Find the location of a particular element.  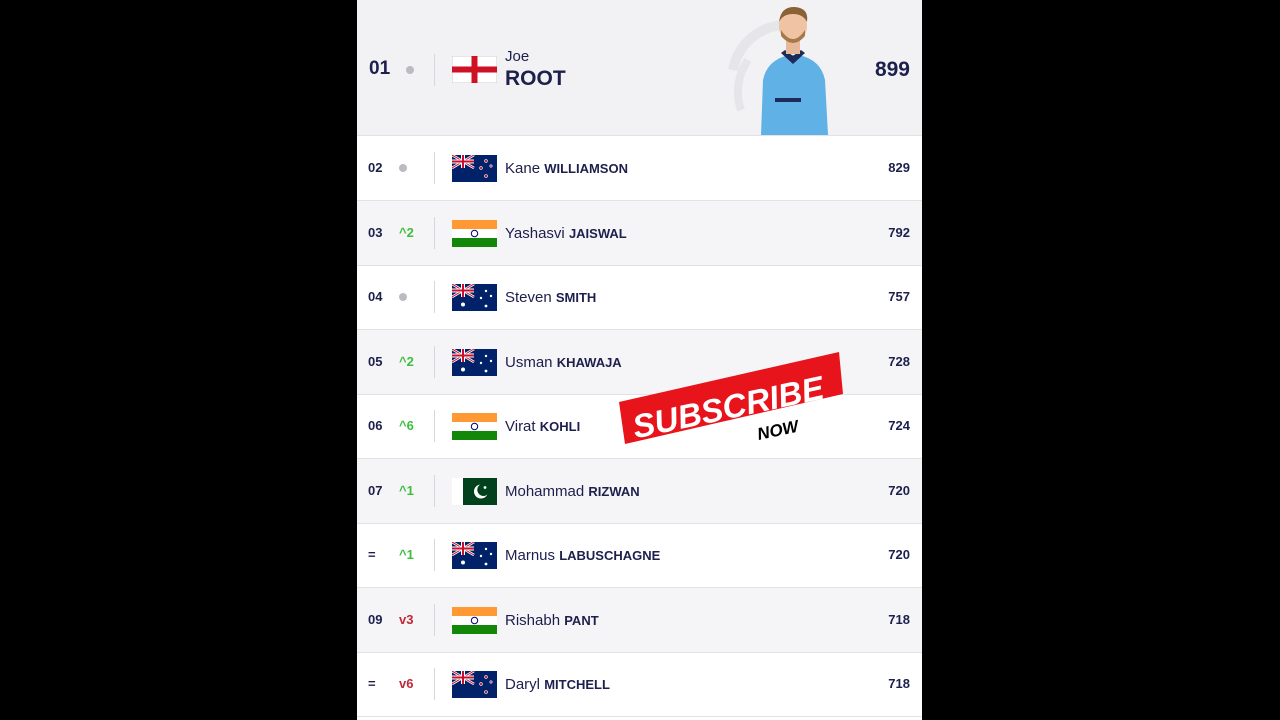

leader-rank: 01 is located at coordinates (380, 68).